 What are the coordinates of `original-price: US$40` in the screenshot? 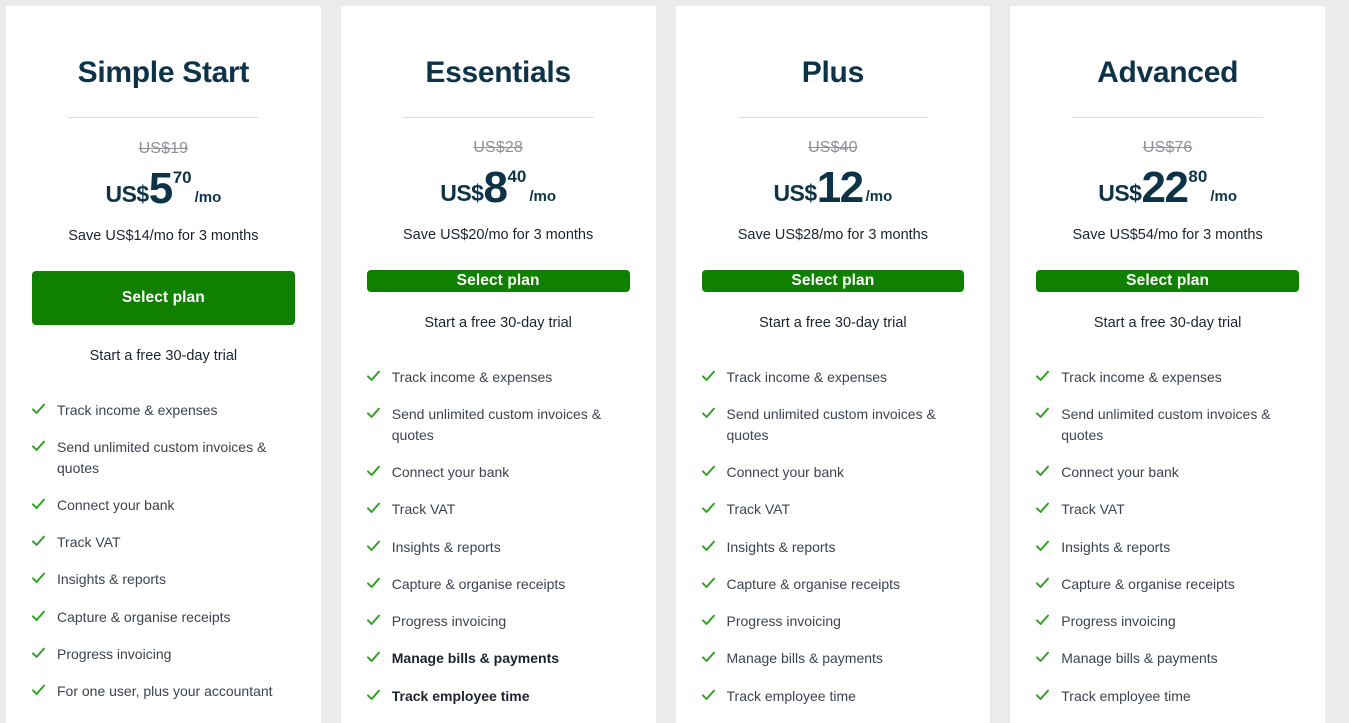 It's located at (833, 148).